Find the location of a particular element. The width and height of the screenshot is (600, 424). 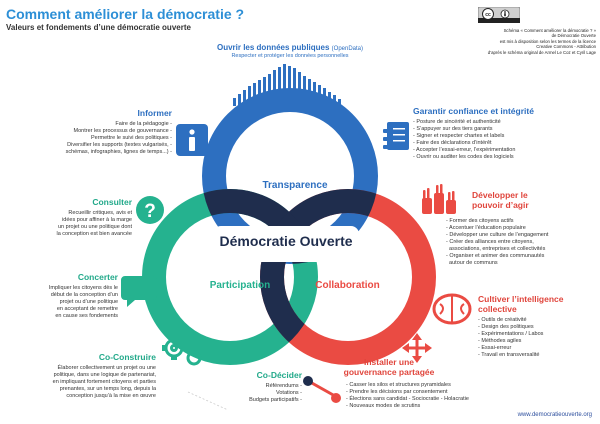

question-icon: ? is located at coordinates (150, 210).